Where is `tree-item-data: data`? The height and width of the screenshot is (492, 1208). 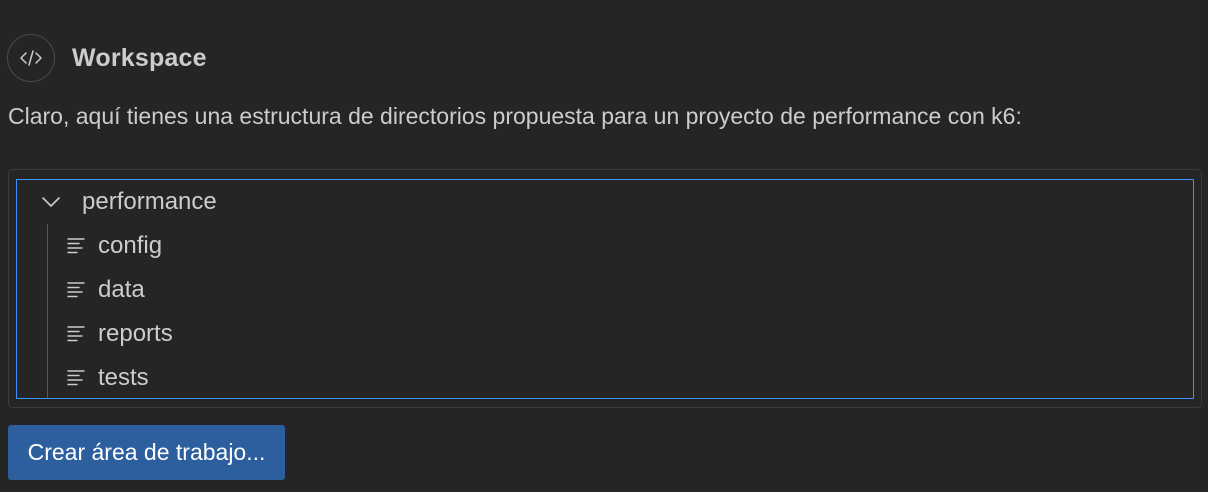
tree-item-data: data is located at coordinates (105, 290).